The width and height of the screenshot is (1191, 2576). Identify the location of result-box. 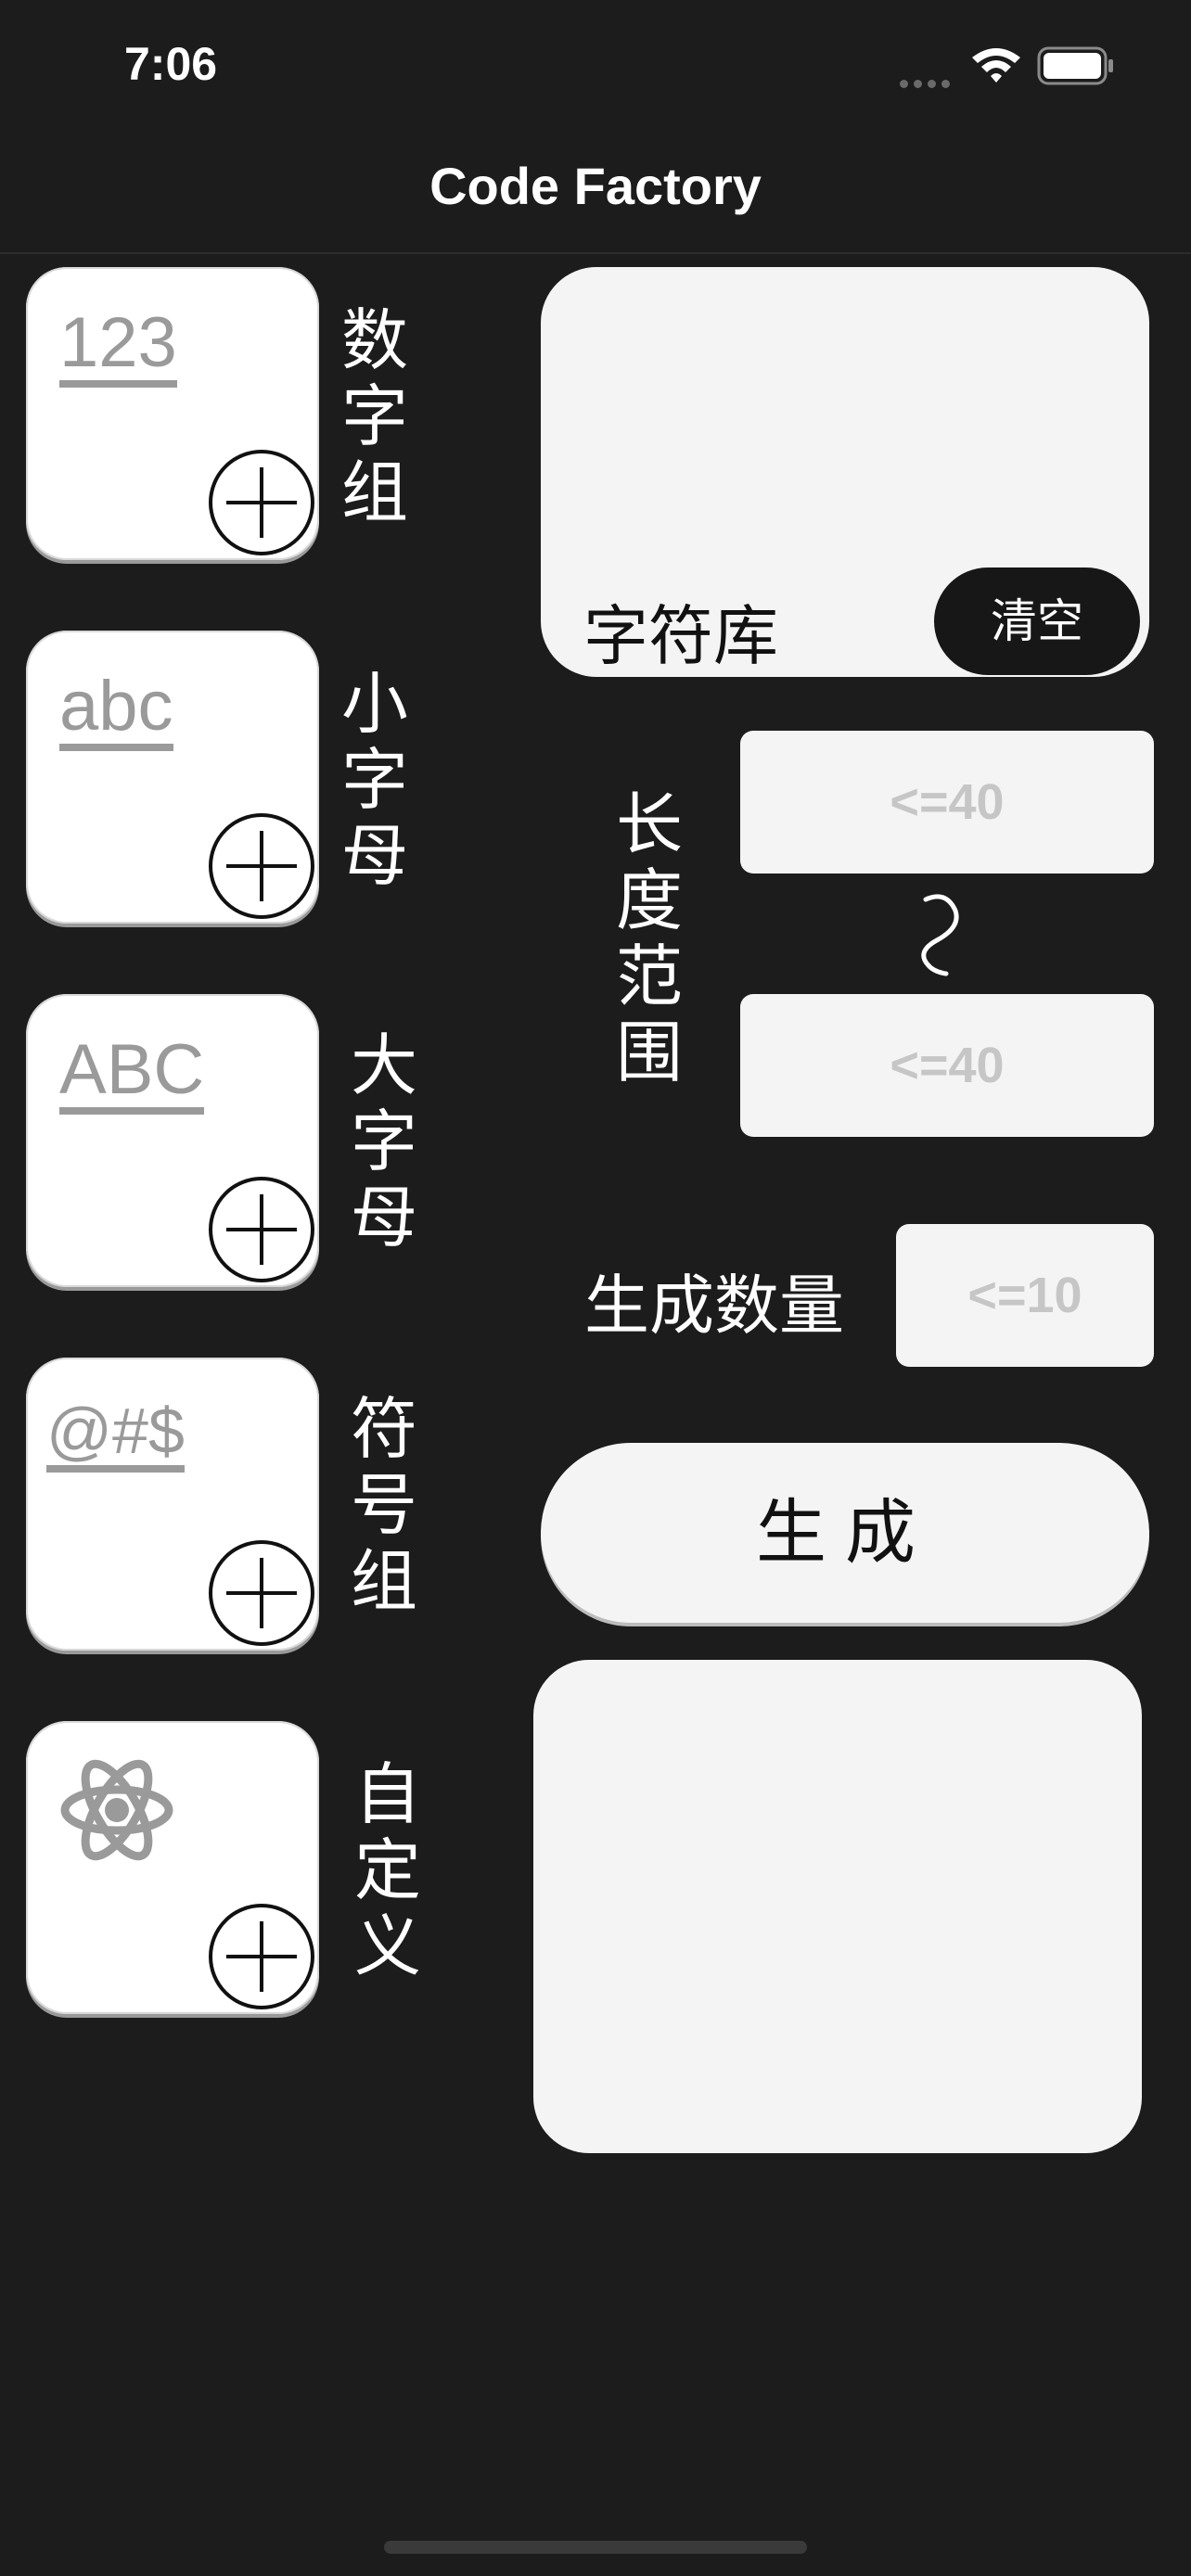
(837, 1906).